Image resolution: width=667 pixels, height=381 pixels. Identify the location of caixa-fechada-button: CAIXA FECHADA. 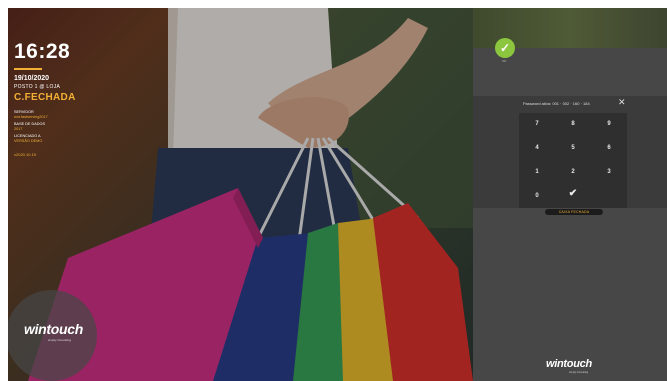
(574, 212).